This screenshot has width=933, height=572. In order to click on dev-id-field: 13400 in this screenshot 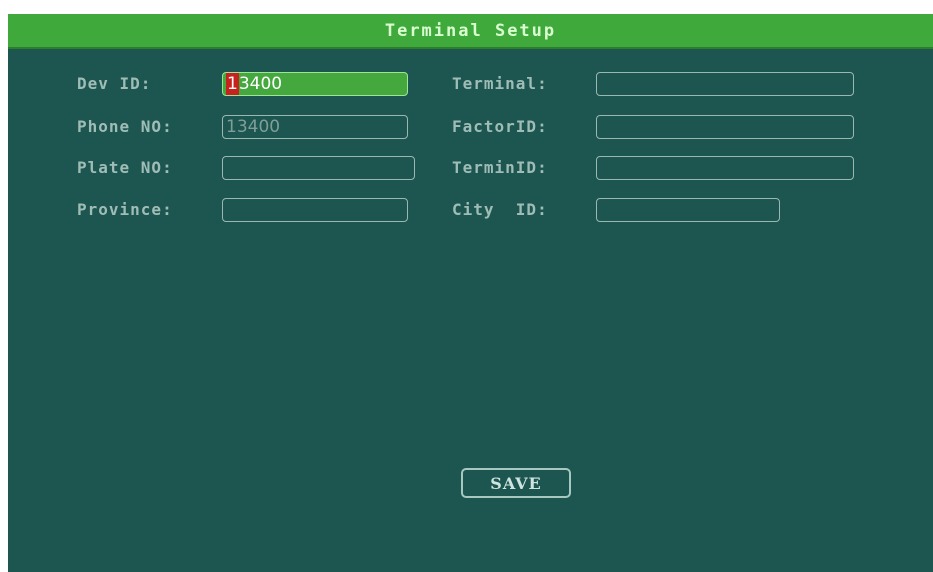, I will do `click(315, 84)`.